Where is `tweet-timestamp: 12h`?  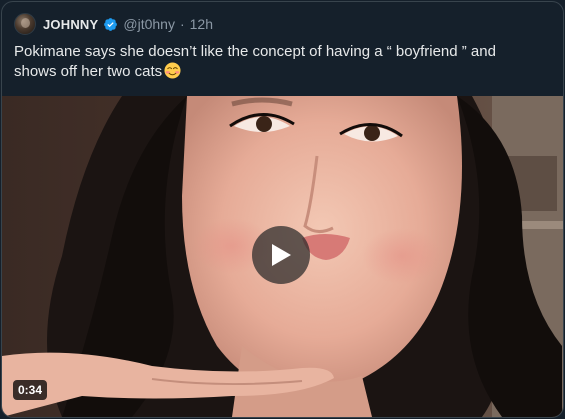 tweet-timestamp: 12h is located at coordinates (201, 24).